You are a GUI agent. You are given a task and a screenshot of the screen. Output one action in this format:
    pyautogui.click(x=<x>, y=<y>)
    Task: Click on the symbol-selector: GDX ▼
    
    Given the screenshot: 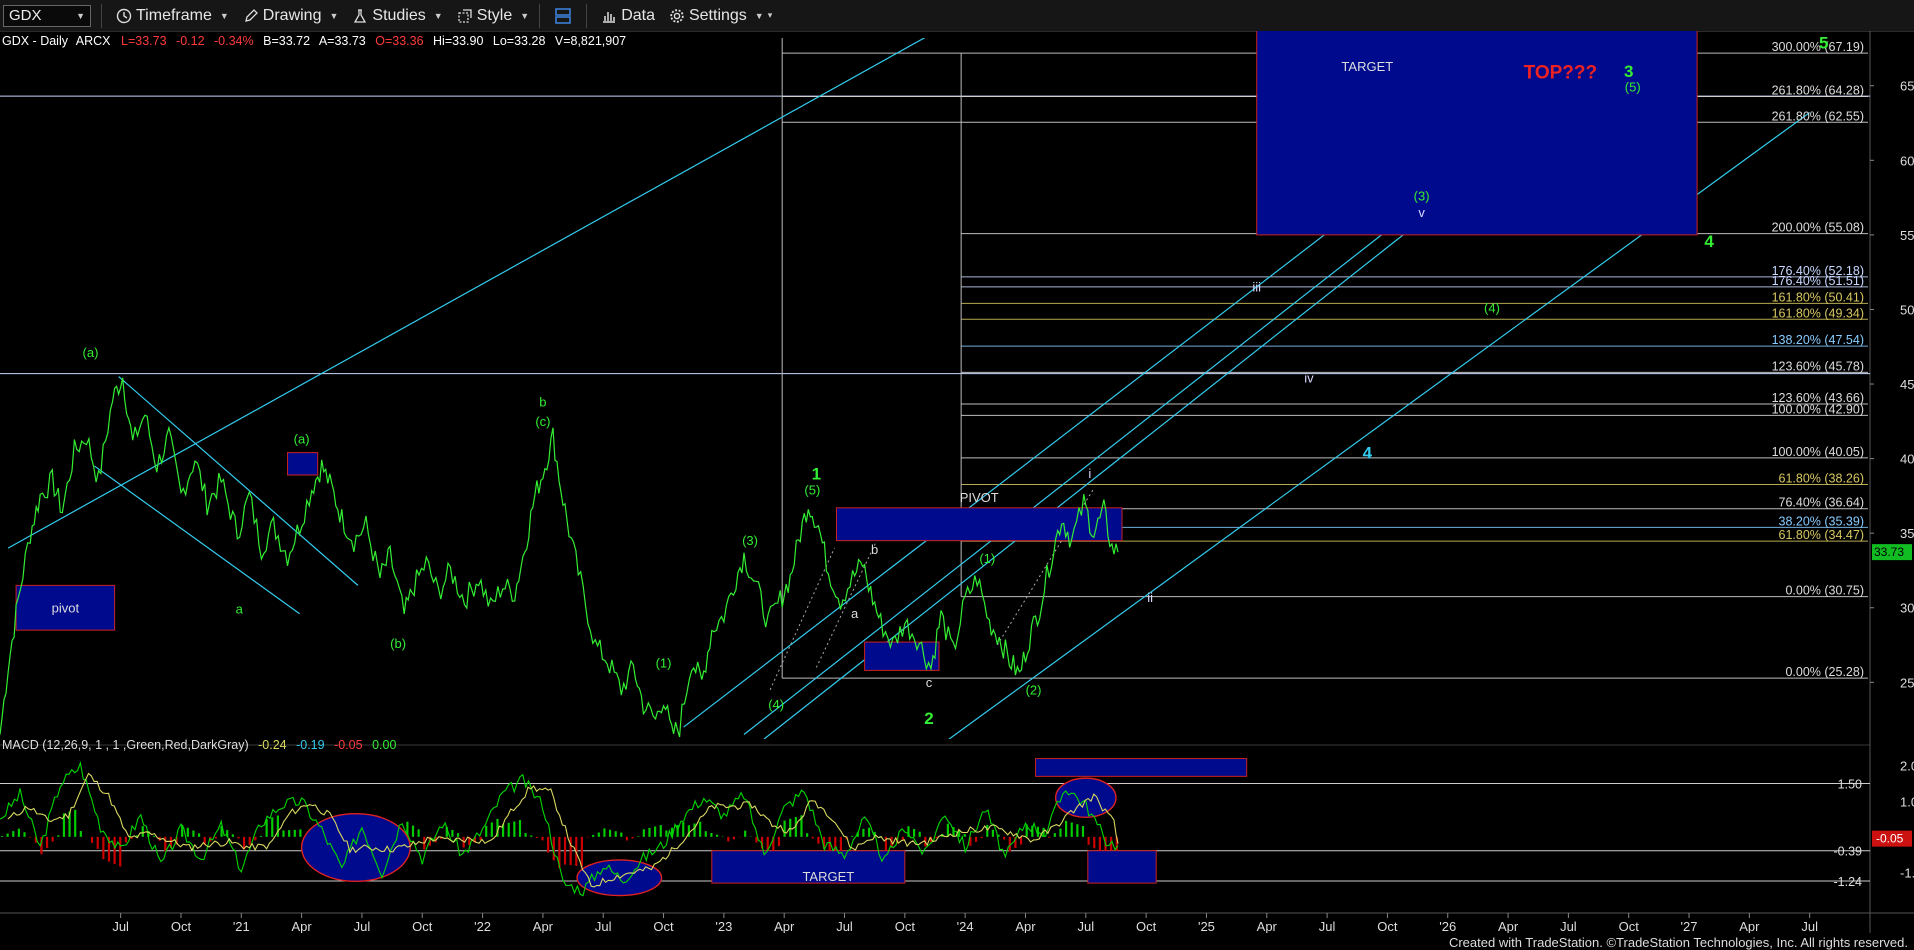 What is the action you would take?
    pyautogui.click(x=47, y=15)
    